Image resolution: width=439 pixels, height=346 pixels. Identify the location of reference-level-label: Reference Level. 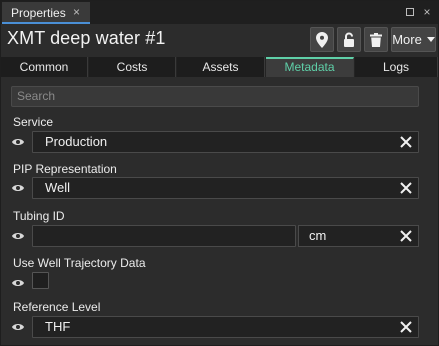
(57, 307).